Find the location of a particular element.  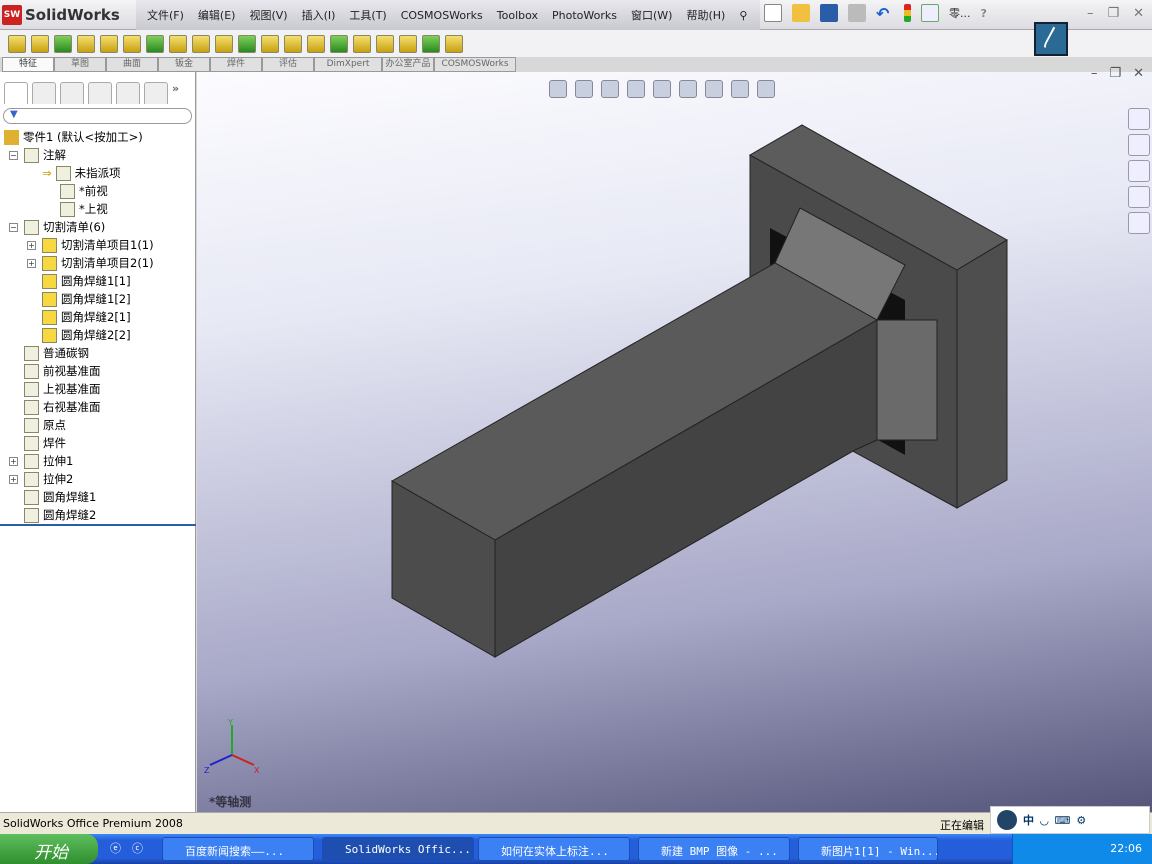

revolved-cut-icon is located at coordinates (155, 43).